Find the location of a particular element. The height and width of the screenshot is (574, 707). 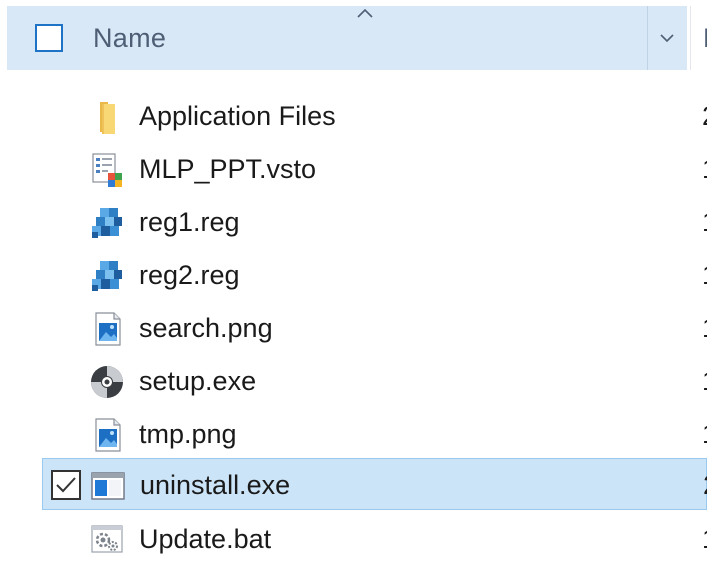

chevron-down-icon is located at coordinates (667, 38).